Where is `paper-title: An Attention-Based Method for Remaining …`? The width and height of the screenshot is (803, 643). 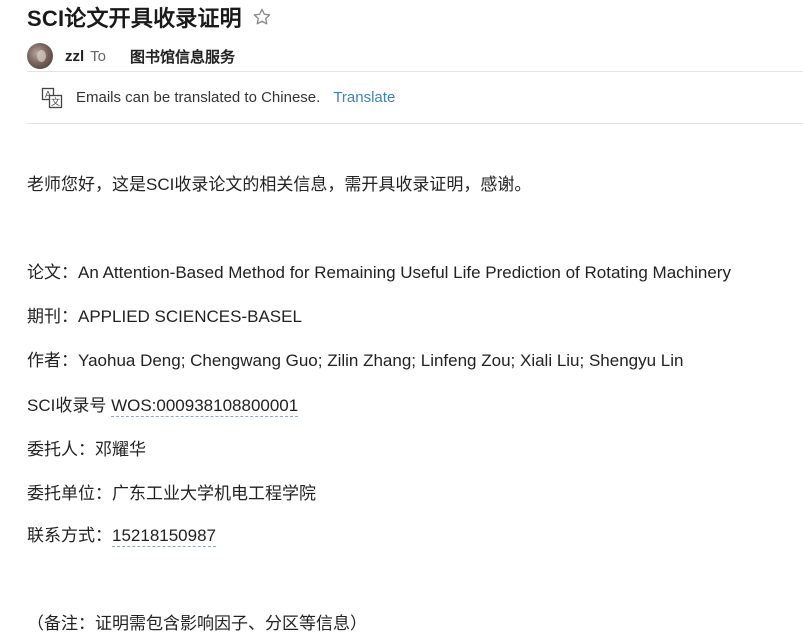
paper-title: An Attention-Based Method for Remaining … is located at coordinates (404, 272).